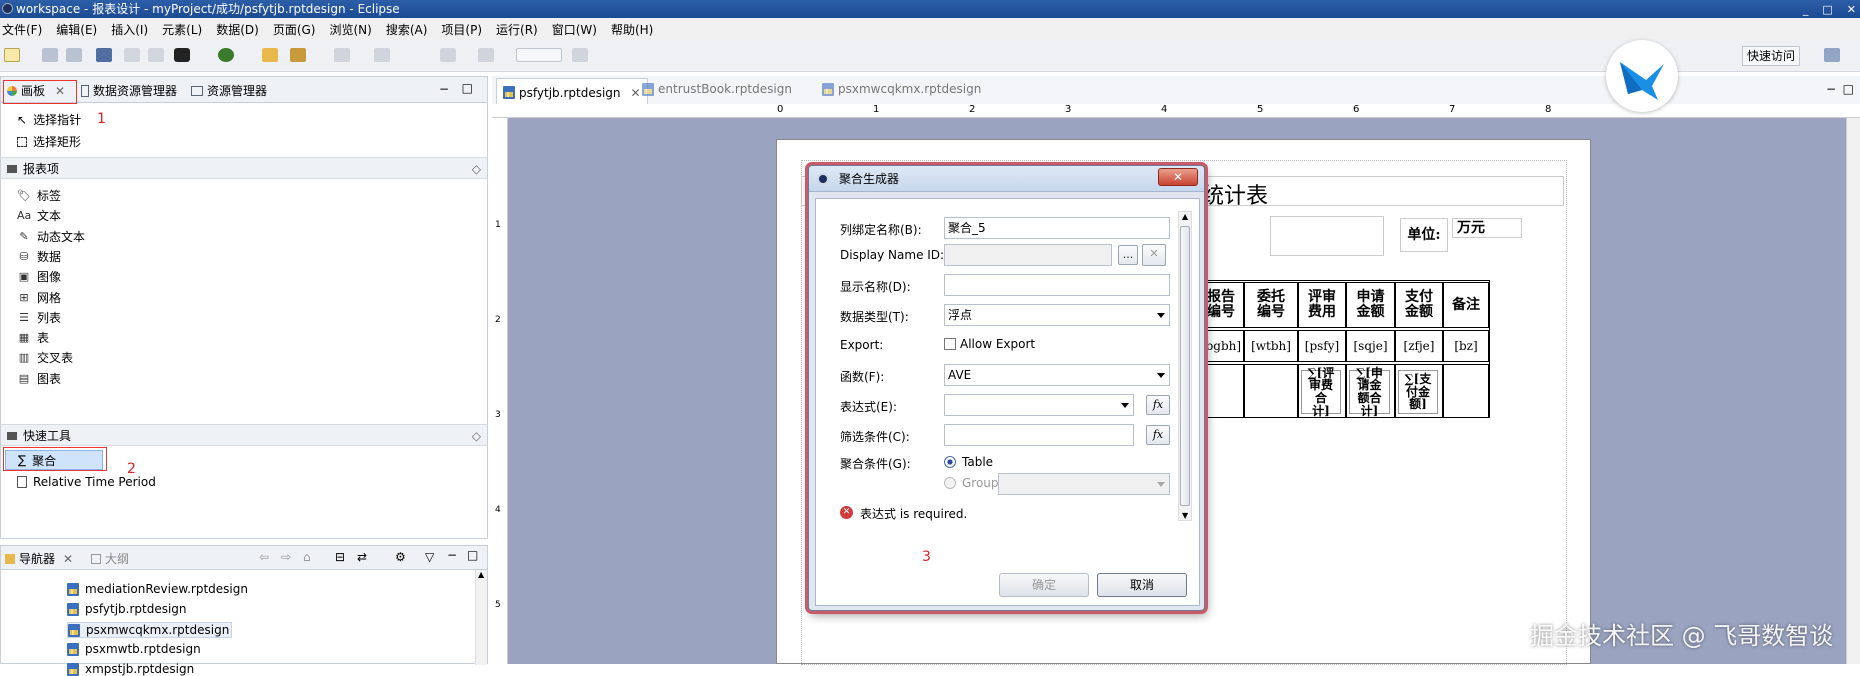 Image resolution: width=1860 pixels, height=676 pixels. Describe the element at coordinates (461, 29) in the screenshot. I see `menu-item: 项目(P)` at that location.